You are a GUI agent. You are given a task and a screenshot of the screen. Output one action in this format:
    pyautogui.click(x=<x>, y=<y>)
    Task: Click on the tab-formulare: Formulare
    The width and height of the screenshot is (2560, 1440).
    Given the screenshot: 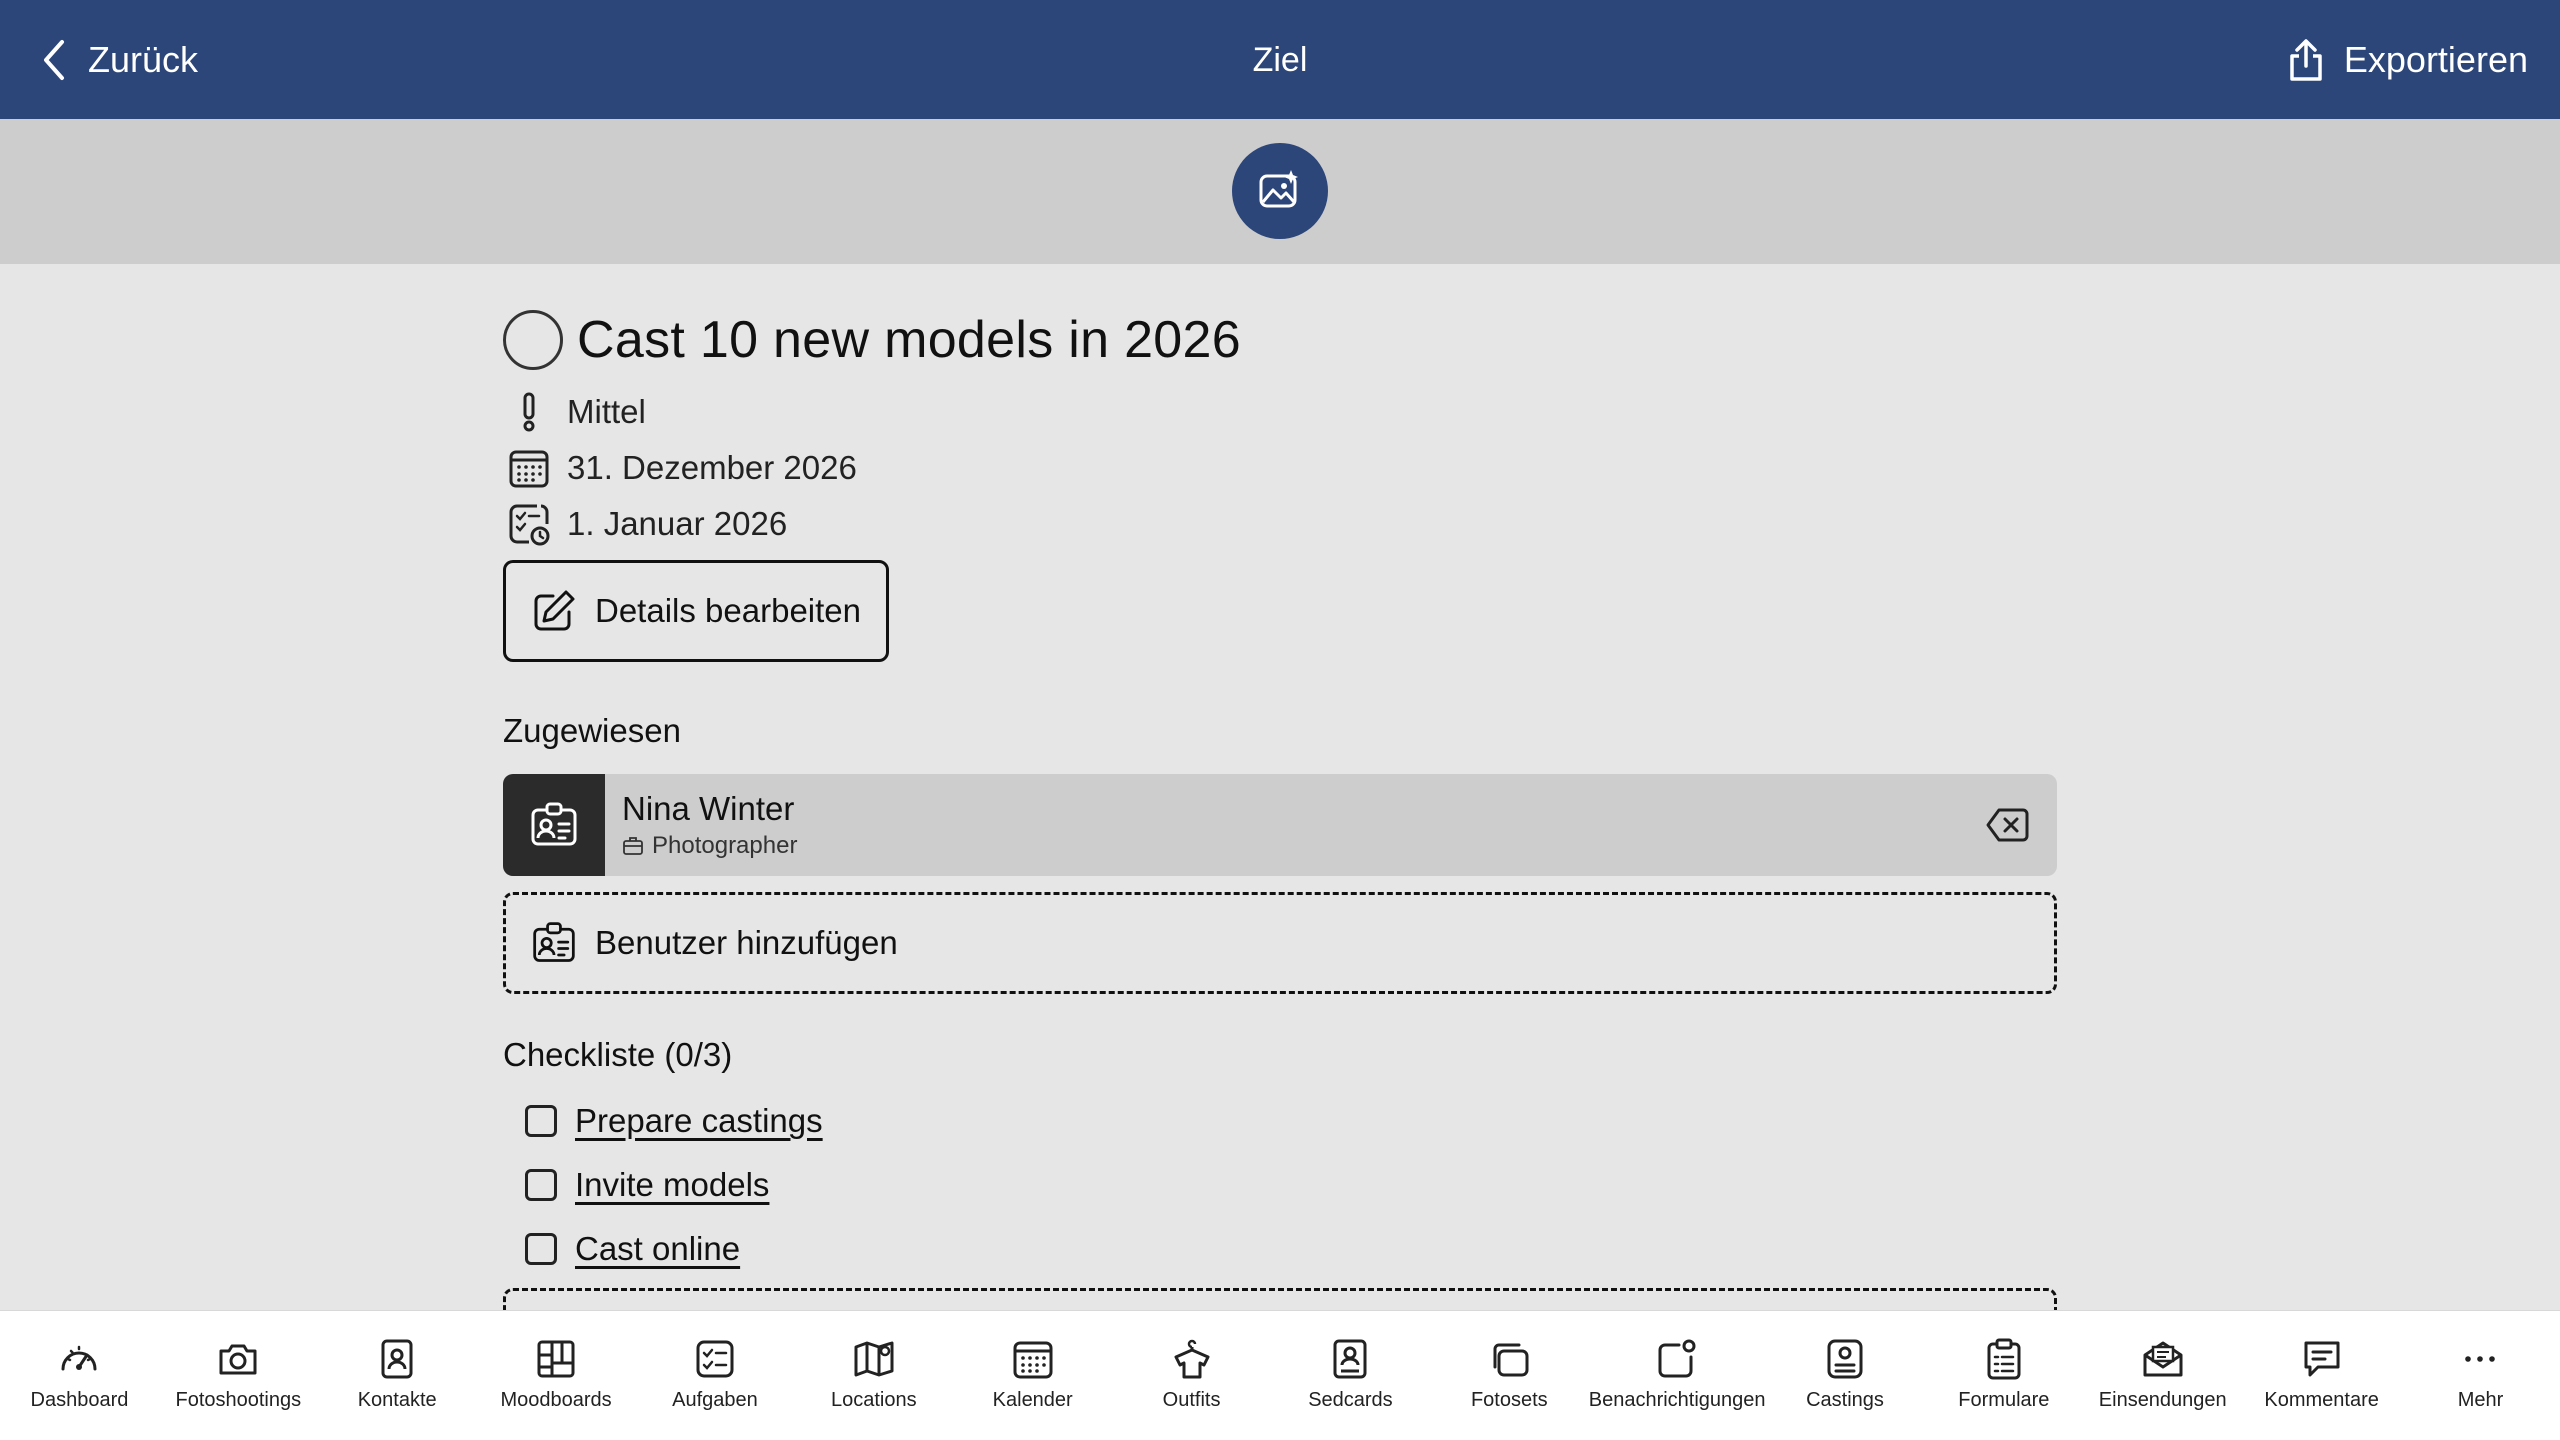 What is the action you would take?
    pyautogui.click(x=2003, y=1375)
    